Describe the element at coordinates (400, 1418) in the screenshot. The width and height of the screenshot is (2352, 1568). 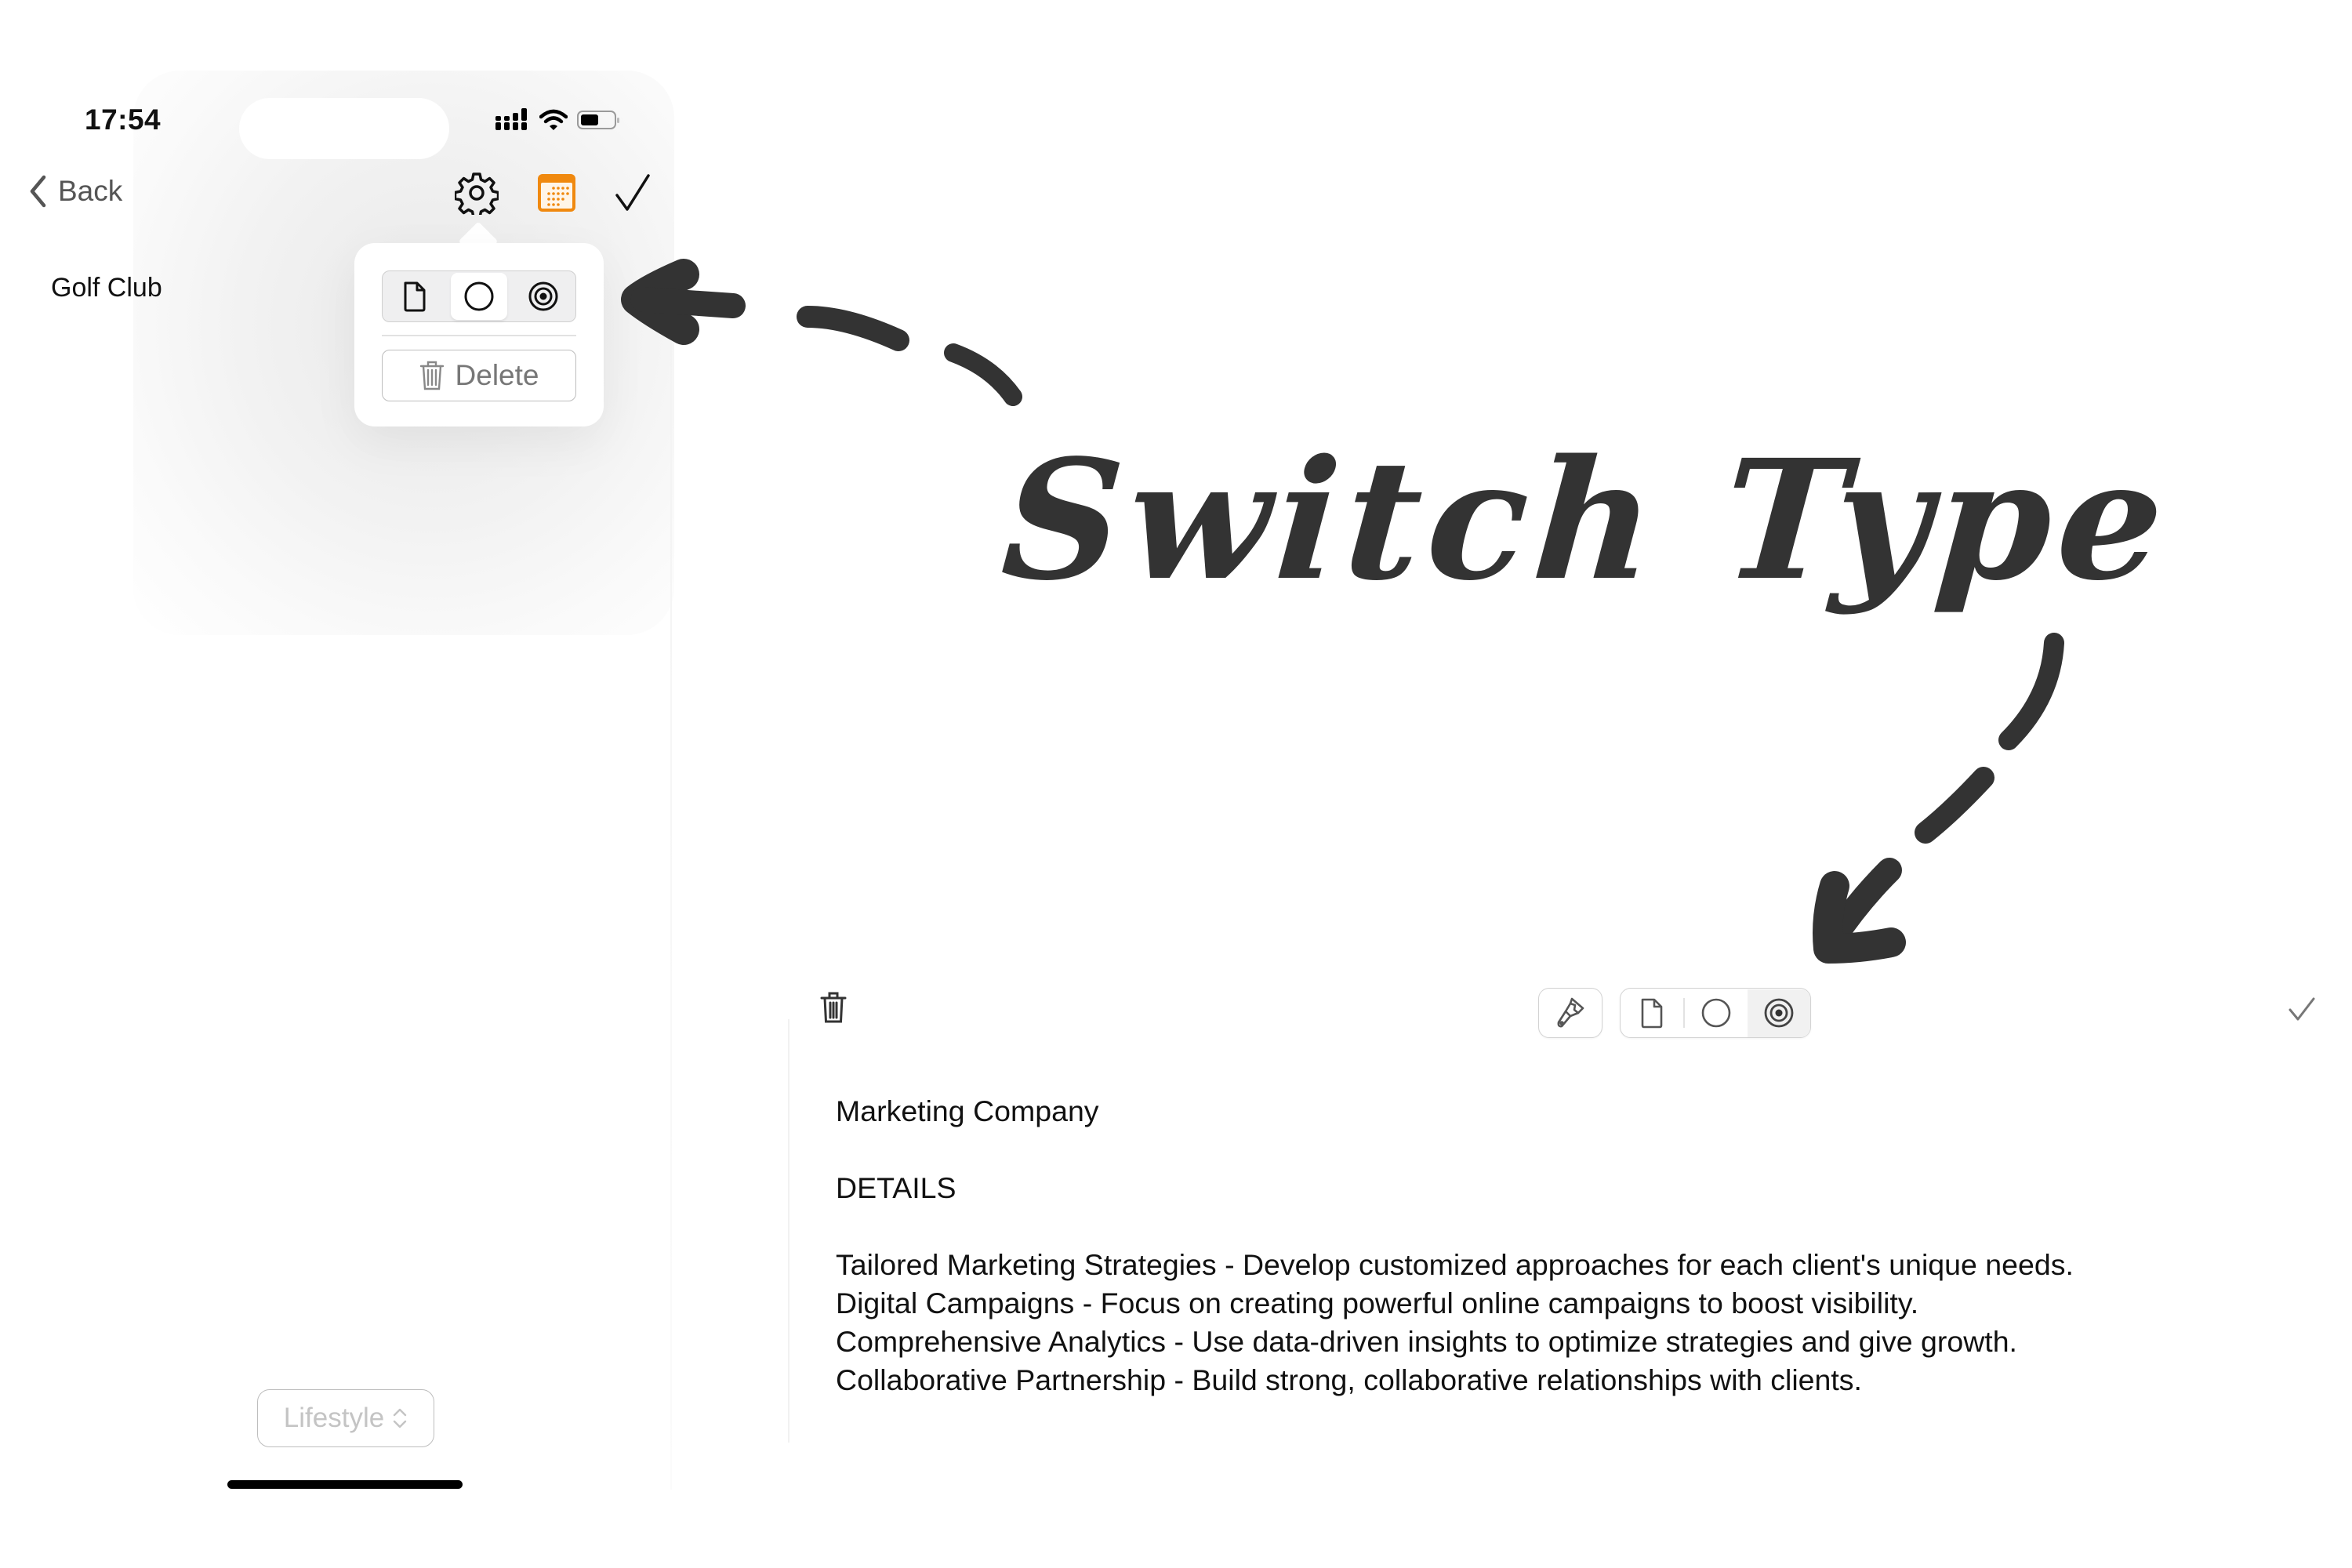
I see `chevron-up-down-icon` at that location.